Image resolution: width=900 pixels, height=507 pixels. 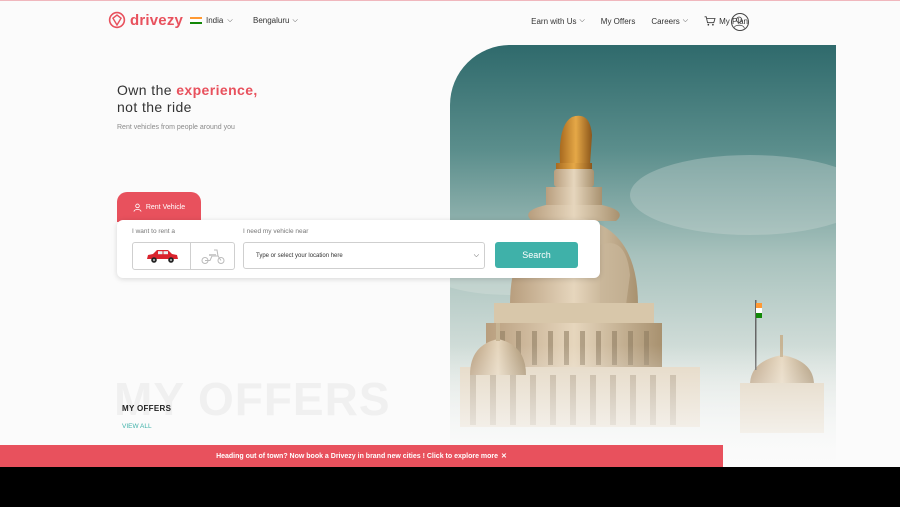 I want to click on tab-rent-vehicle: Rent Vehicle, so click(x=159, y=207).